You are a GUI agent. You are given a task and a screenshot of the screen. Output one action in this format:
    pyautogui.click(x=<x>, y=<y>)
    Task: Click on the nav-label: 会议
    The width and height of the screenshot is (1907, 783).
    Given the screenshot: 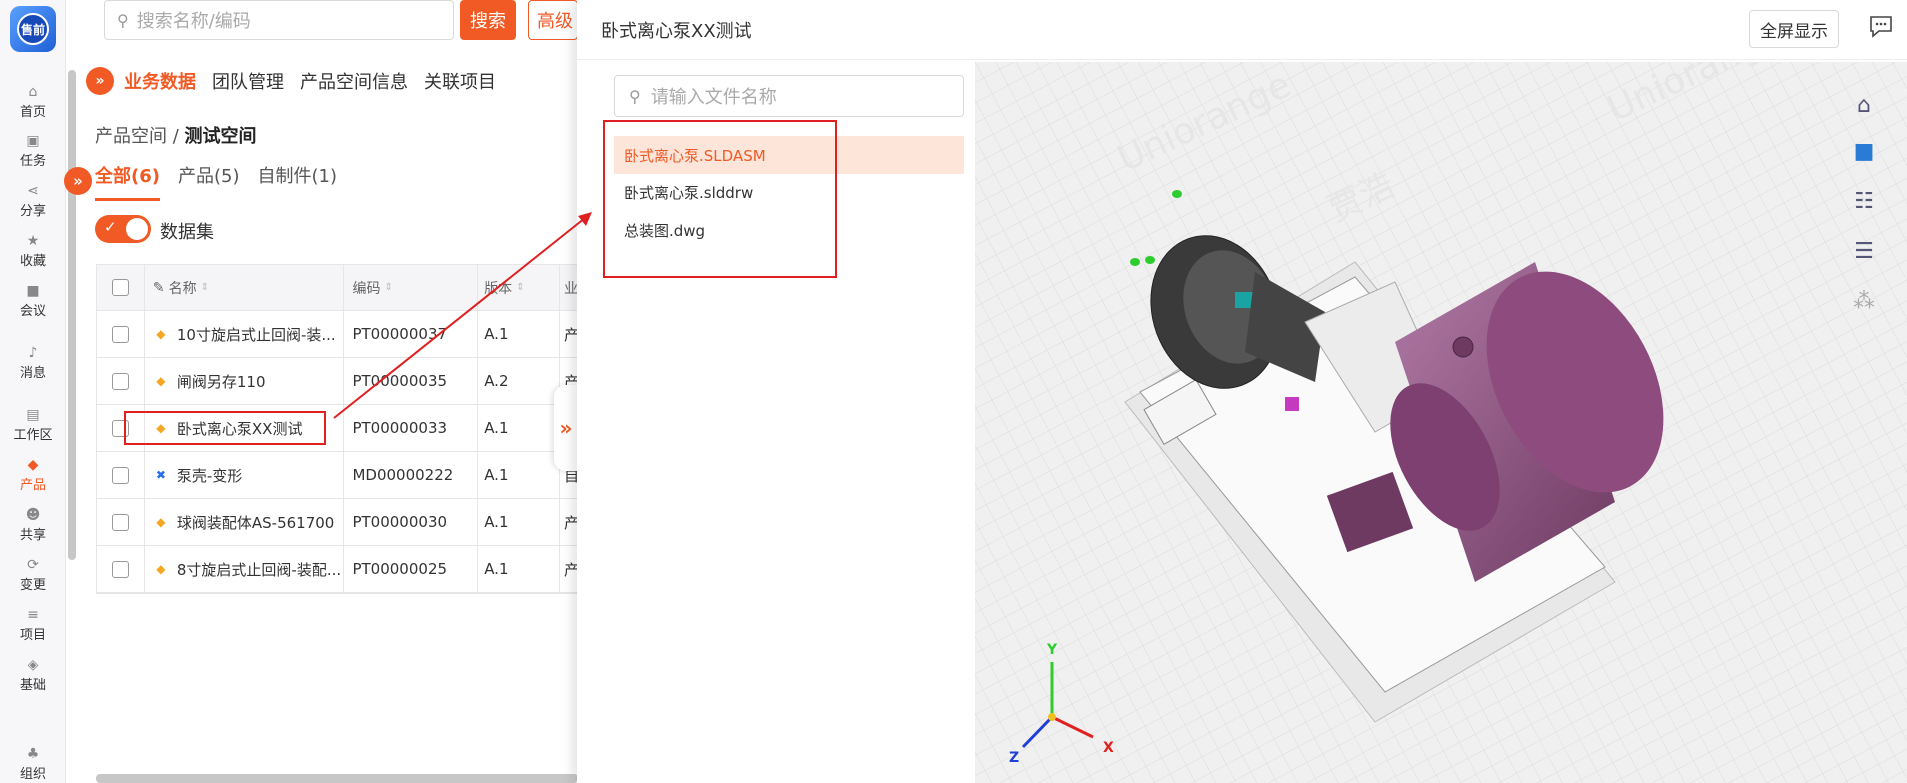 What is the action you would take?
    pyautogui.click(x=32, y=311)
    